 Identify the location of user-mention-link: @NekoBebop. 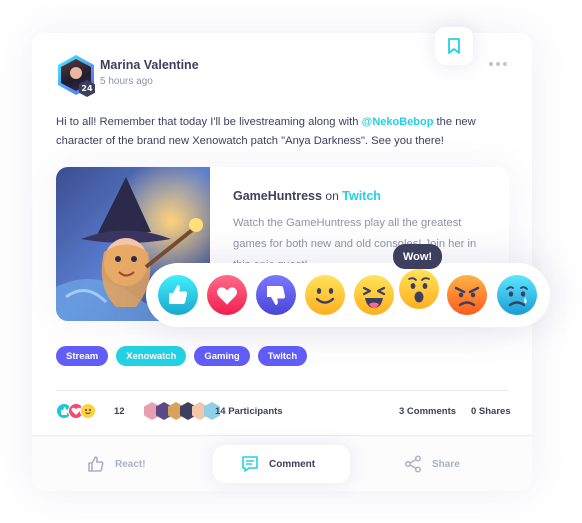
(398, 122).